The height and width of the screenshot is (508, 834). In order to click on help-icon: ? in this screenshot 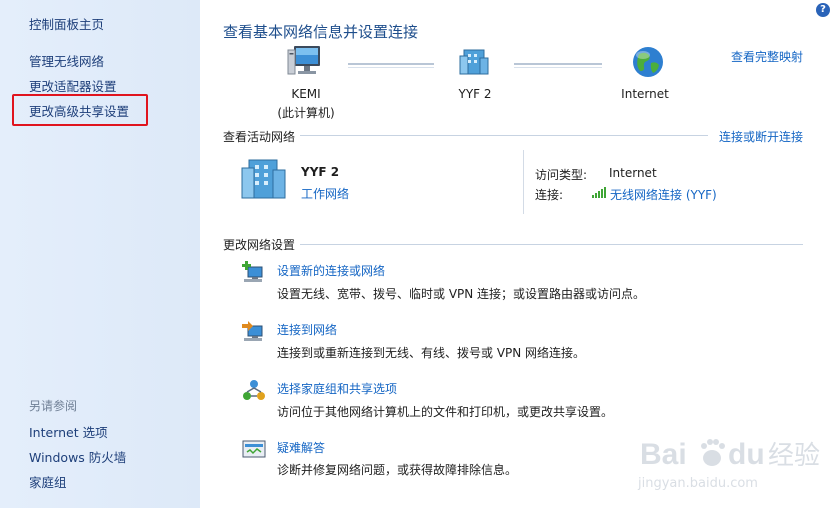, I will do `click(823, 10)`.